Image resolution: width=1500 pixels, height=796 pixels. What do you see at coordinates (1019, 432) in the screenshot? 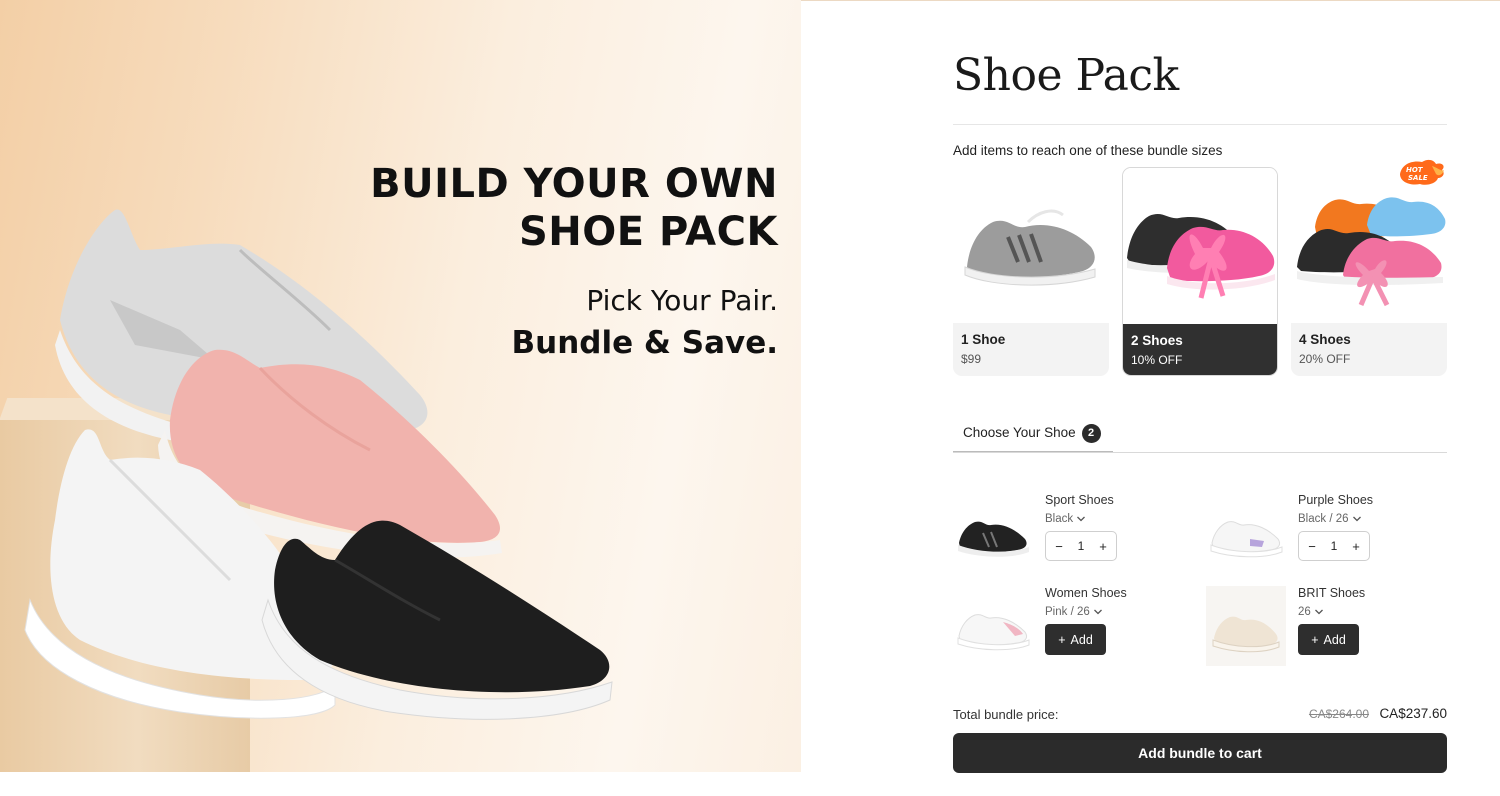
I see `tab-label: Choose Your Shoe` at bounding box center [1019, 432].